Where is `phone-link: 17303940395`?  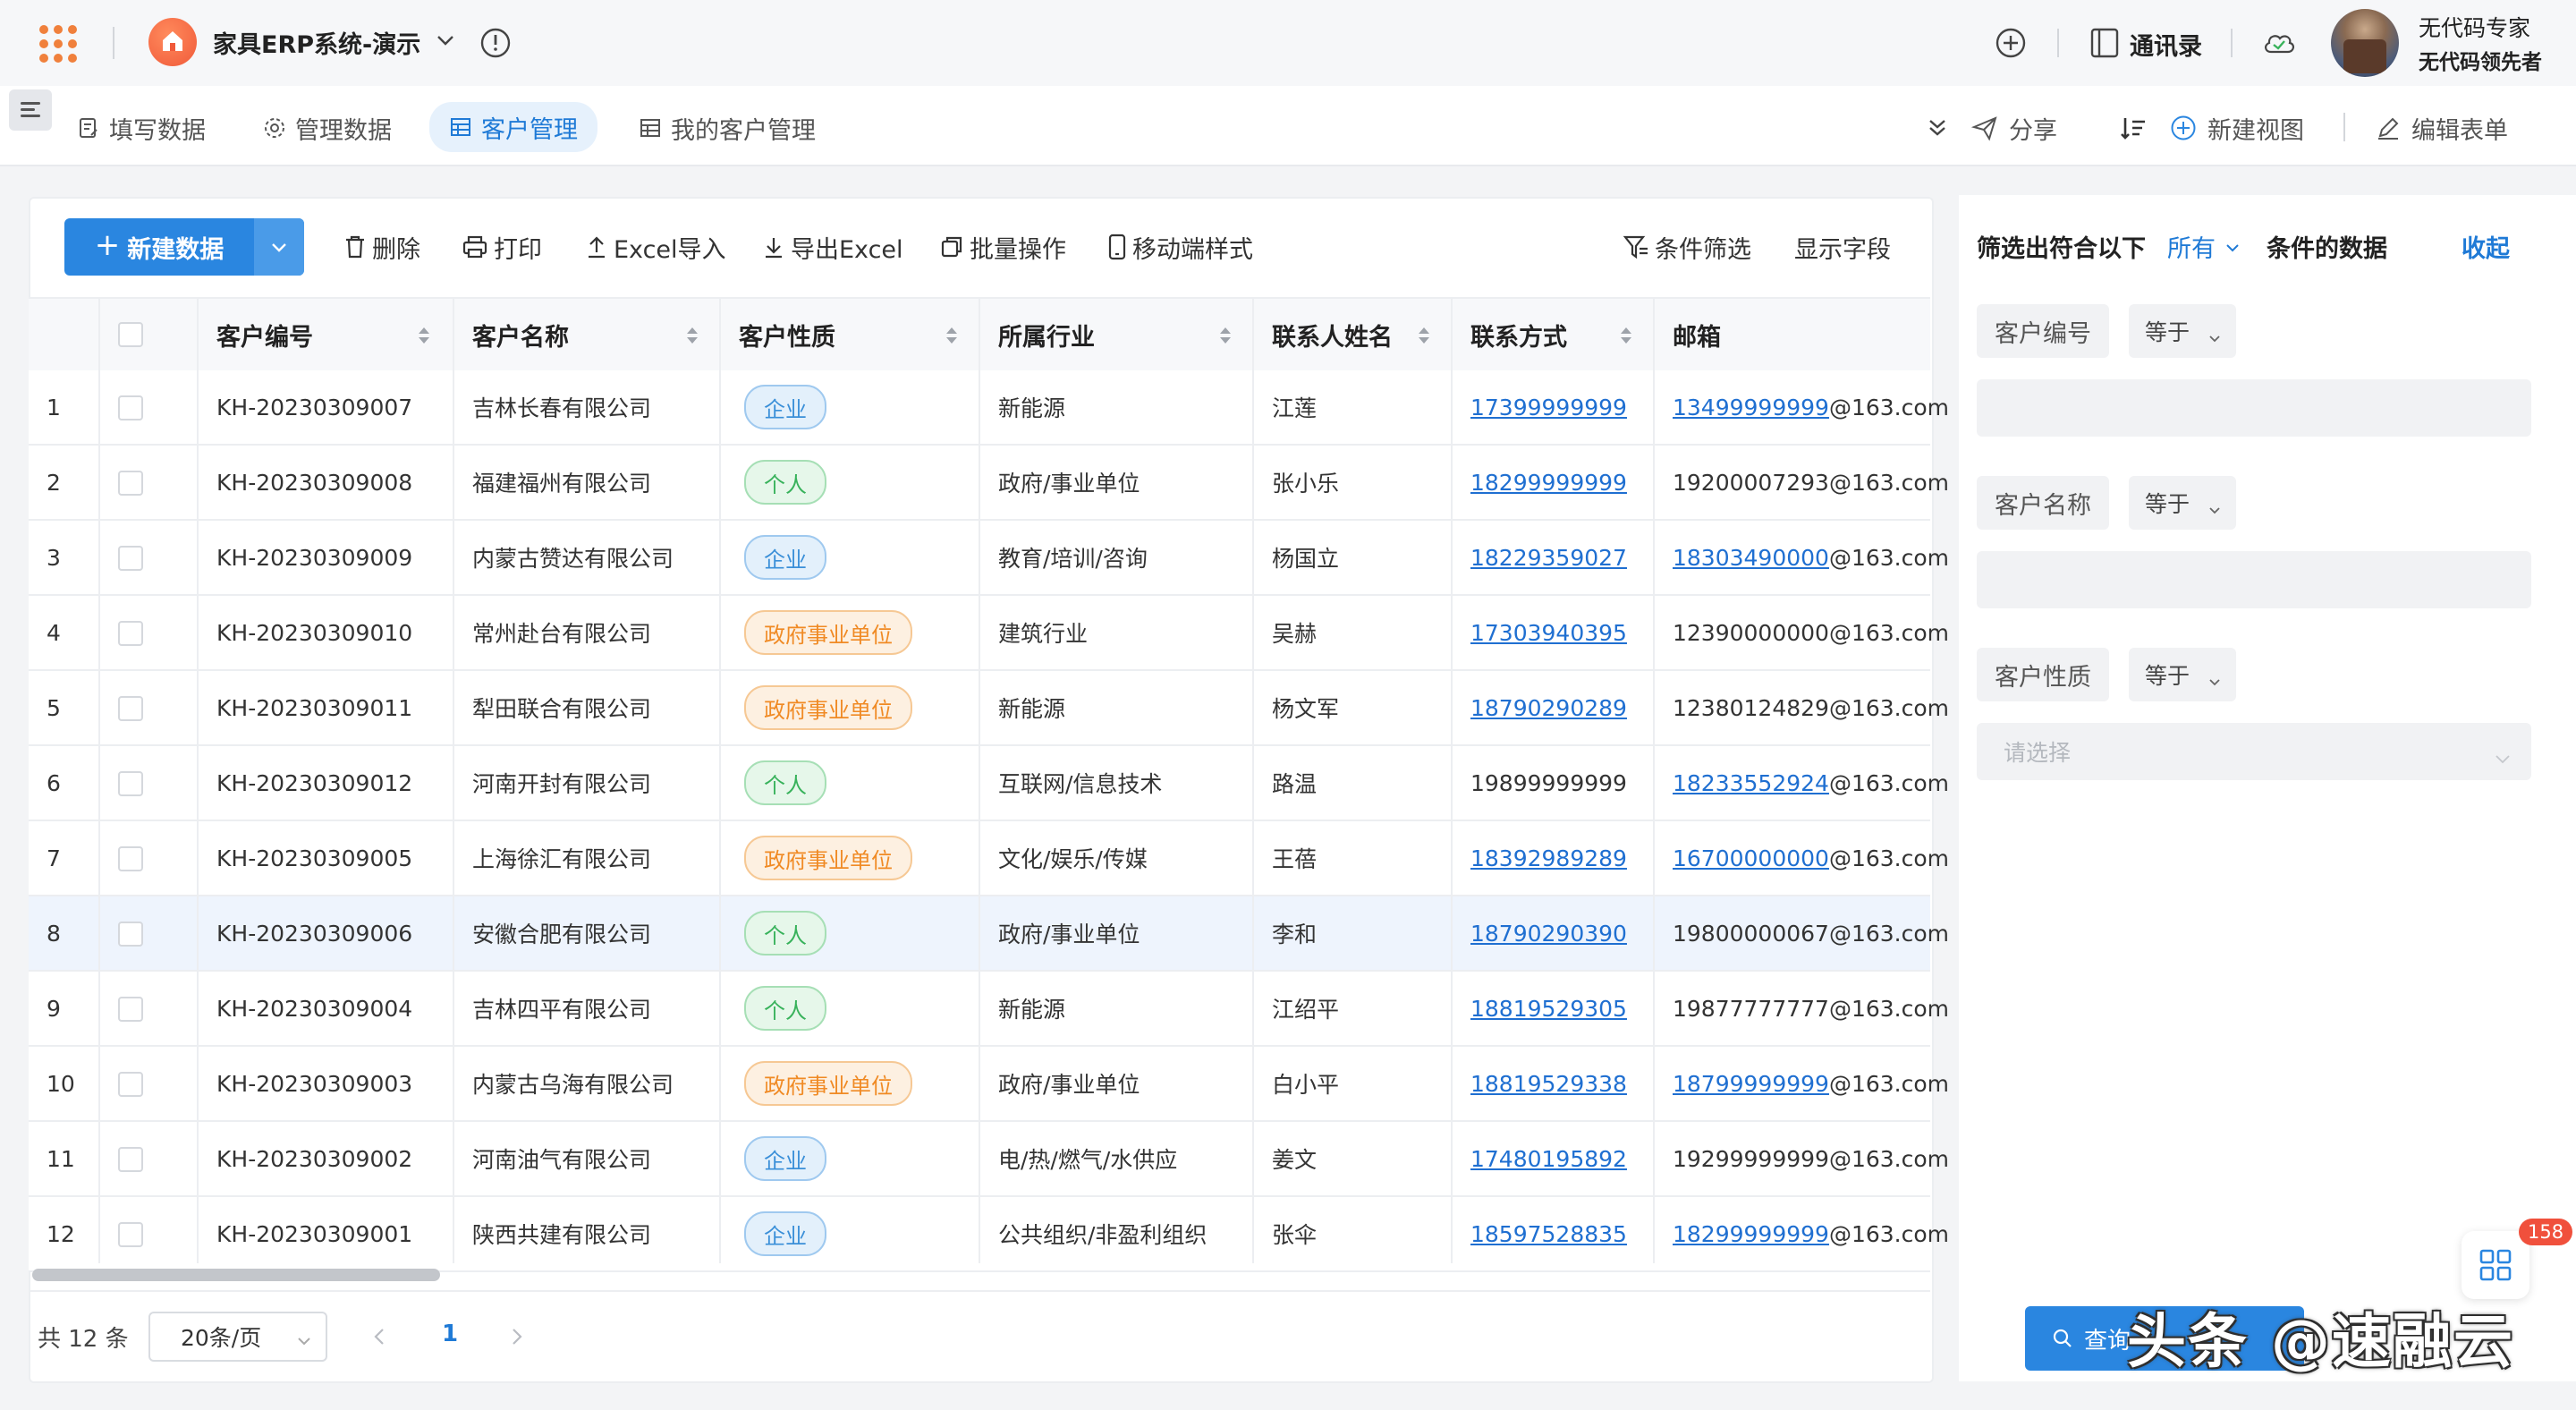
phone-link: 17303940395 is located at coordinates (1548, 632).